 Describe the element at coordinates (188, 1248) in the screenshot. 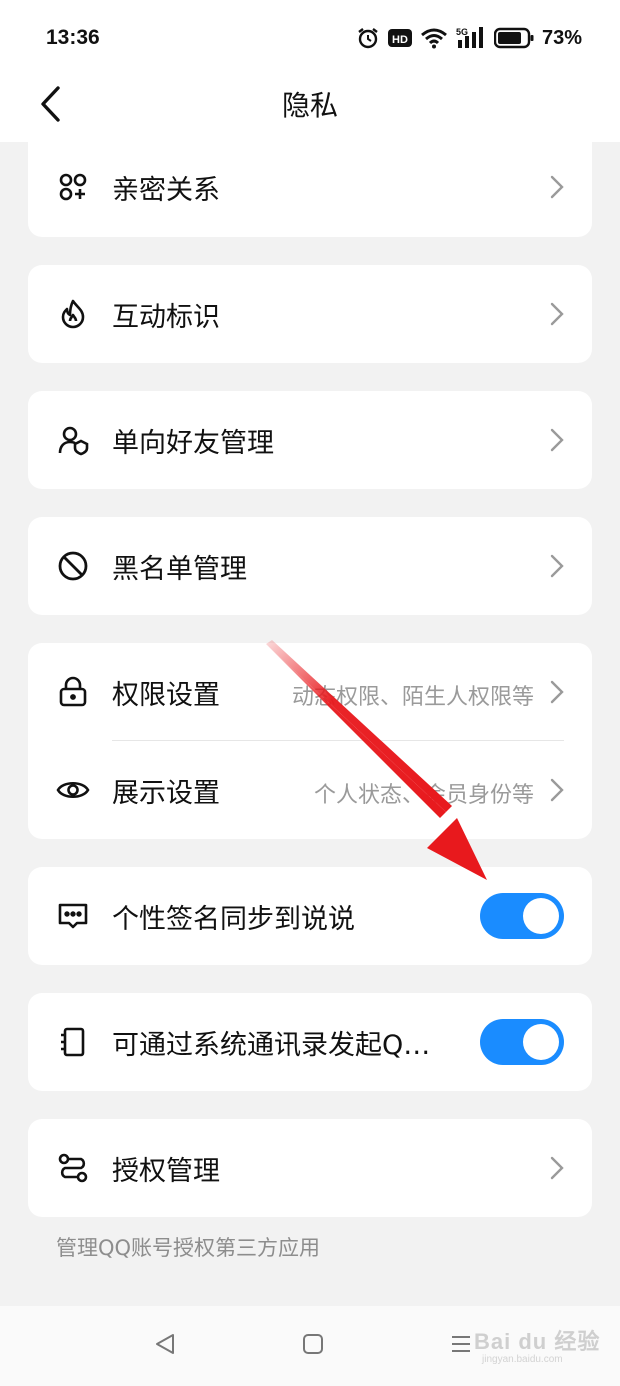

I see `auth-footnote: 管理QQ账号授权第三方应用` at that location.